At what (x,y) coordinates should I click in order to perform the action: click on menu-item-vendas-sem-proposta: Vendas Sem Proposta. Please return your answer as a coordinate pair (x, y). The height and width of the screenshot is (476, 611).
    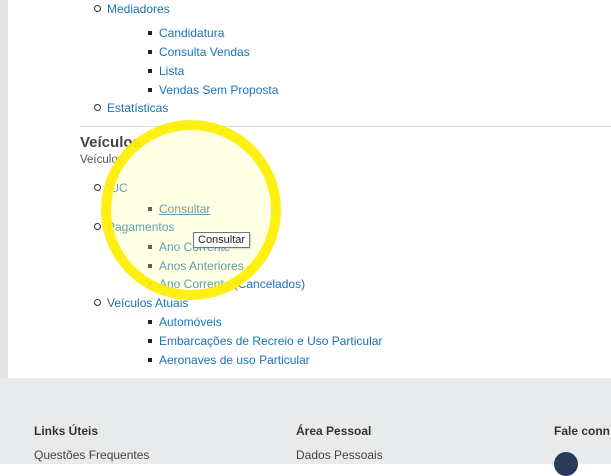
    Looking at the image, I should click on (213, 90).